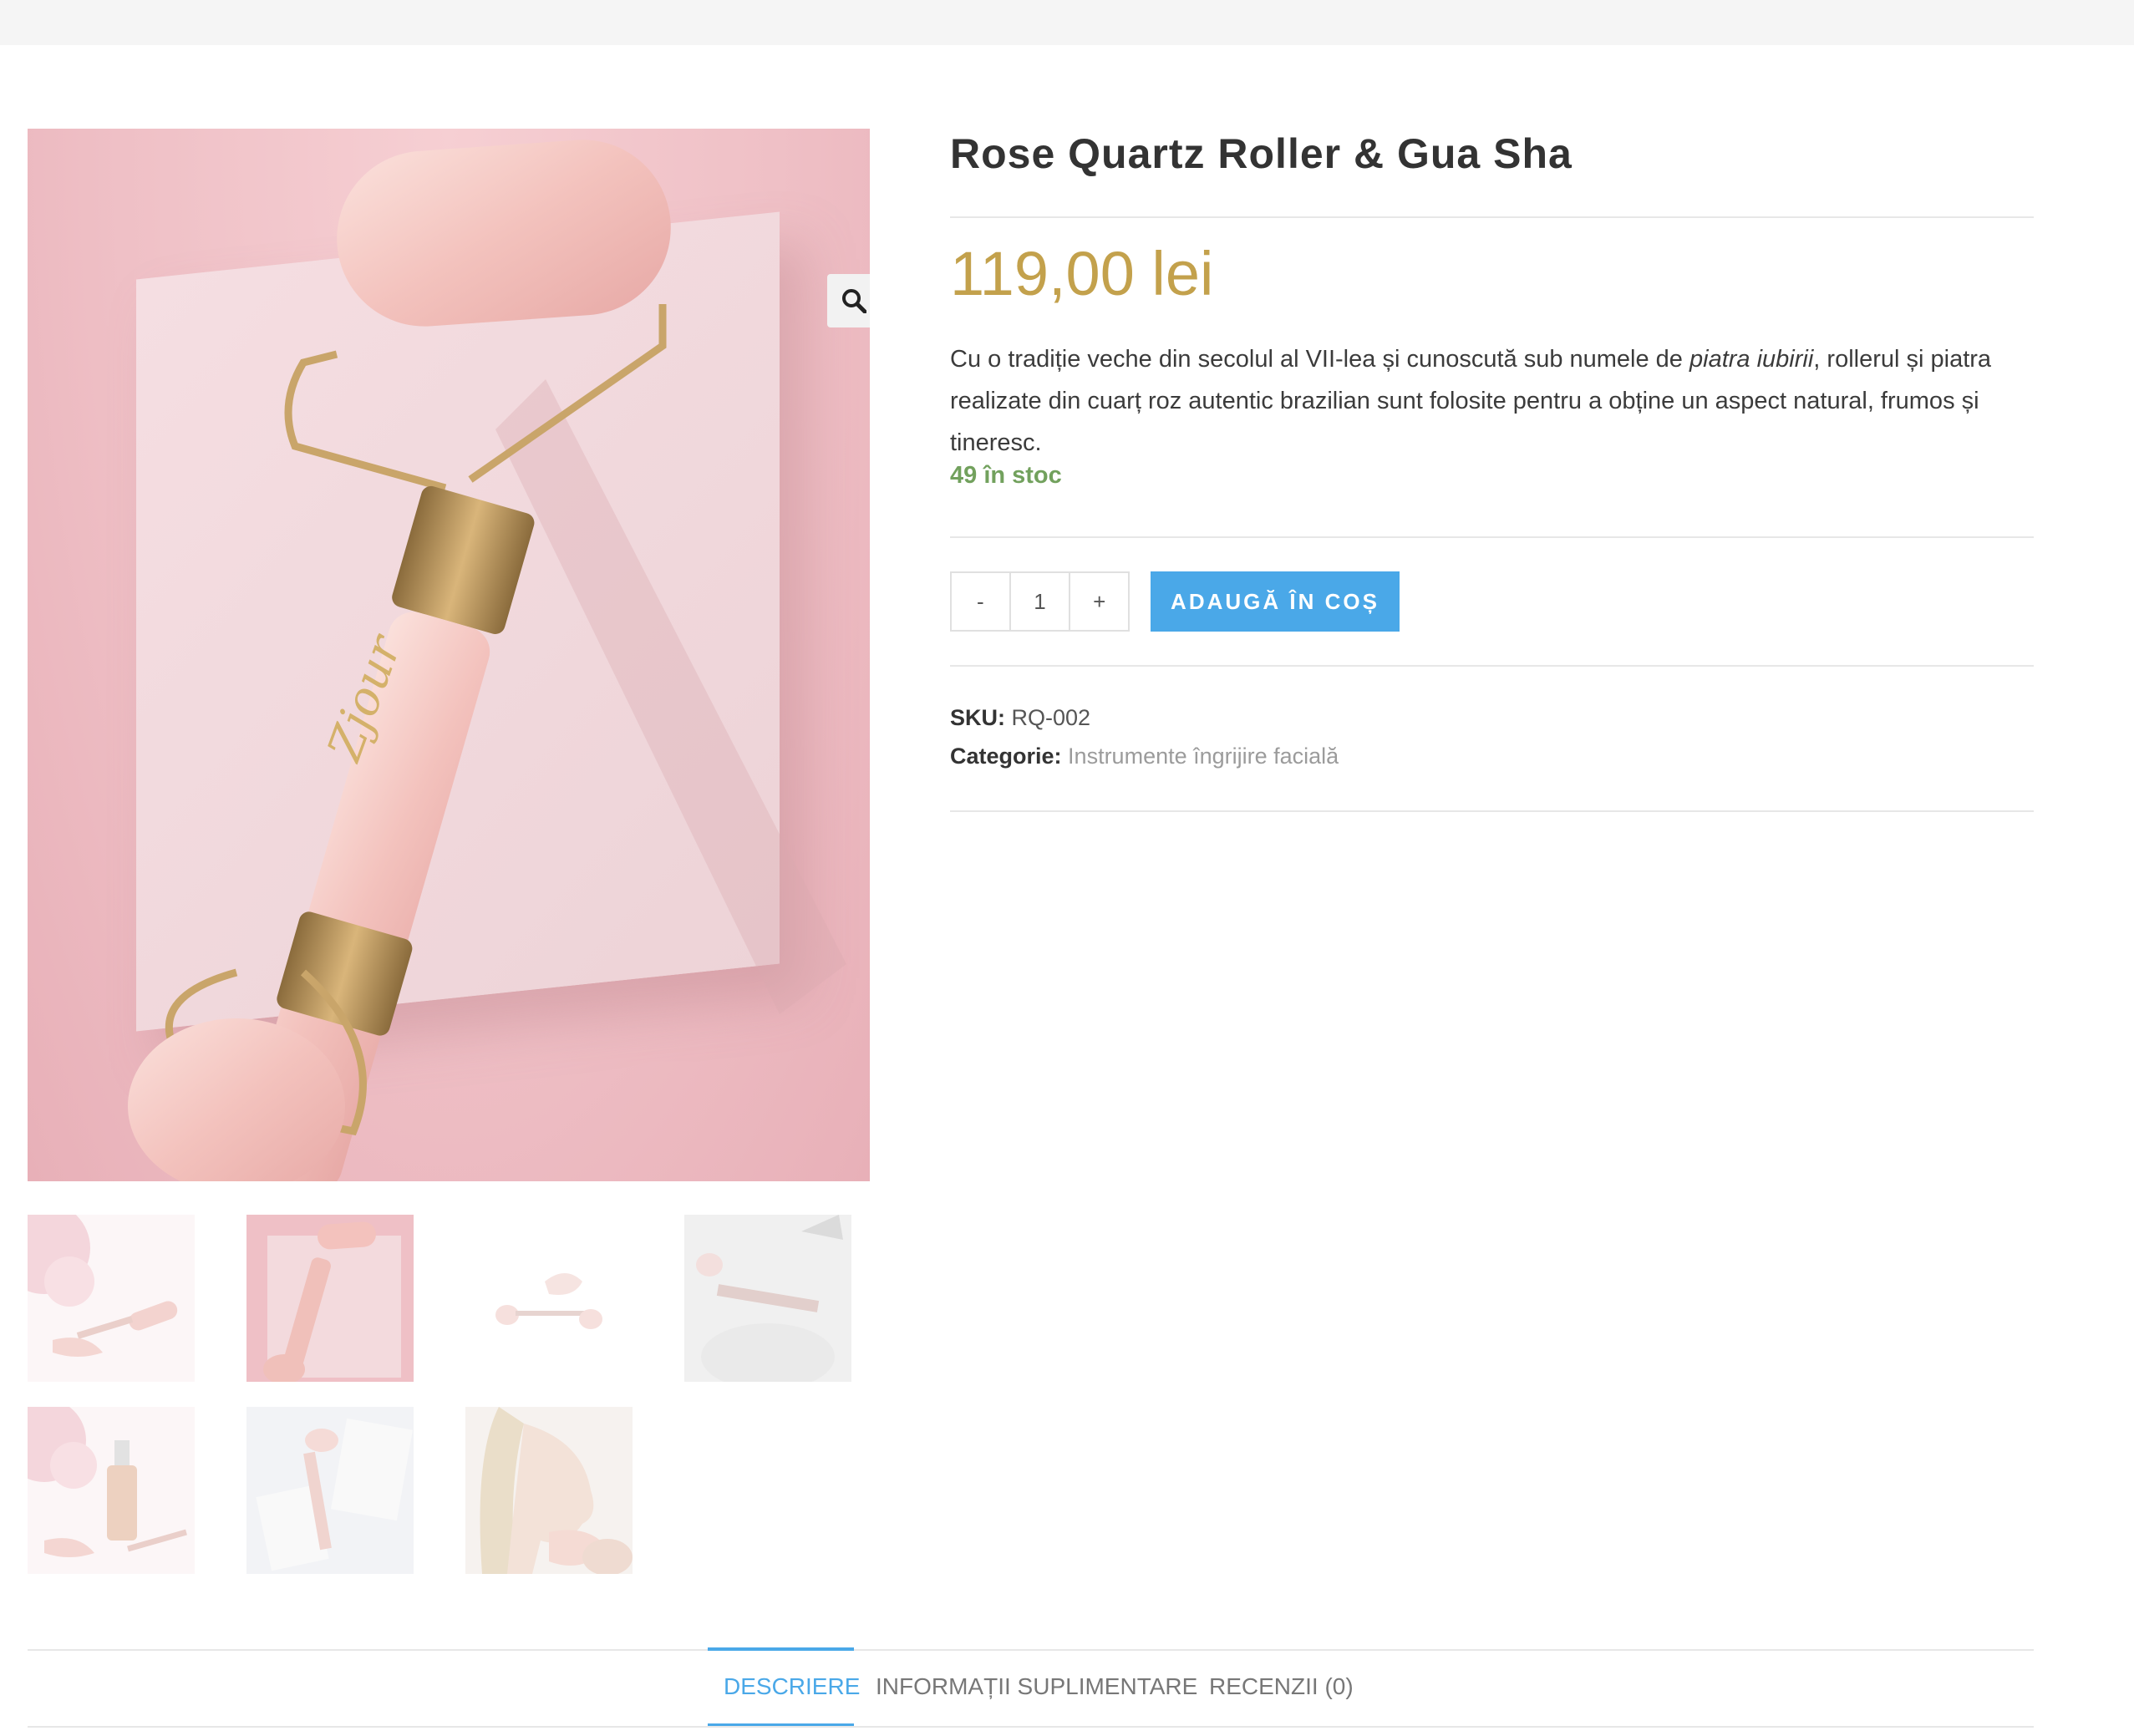 The height and width of the screenshot is (1736, 2134). What do you see at coordinates (1006, 475) in the screenshot?
I see `stock-status: 49 în stoc` at bounding box center [1006, 475].